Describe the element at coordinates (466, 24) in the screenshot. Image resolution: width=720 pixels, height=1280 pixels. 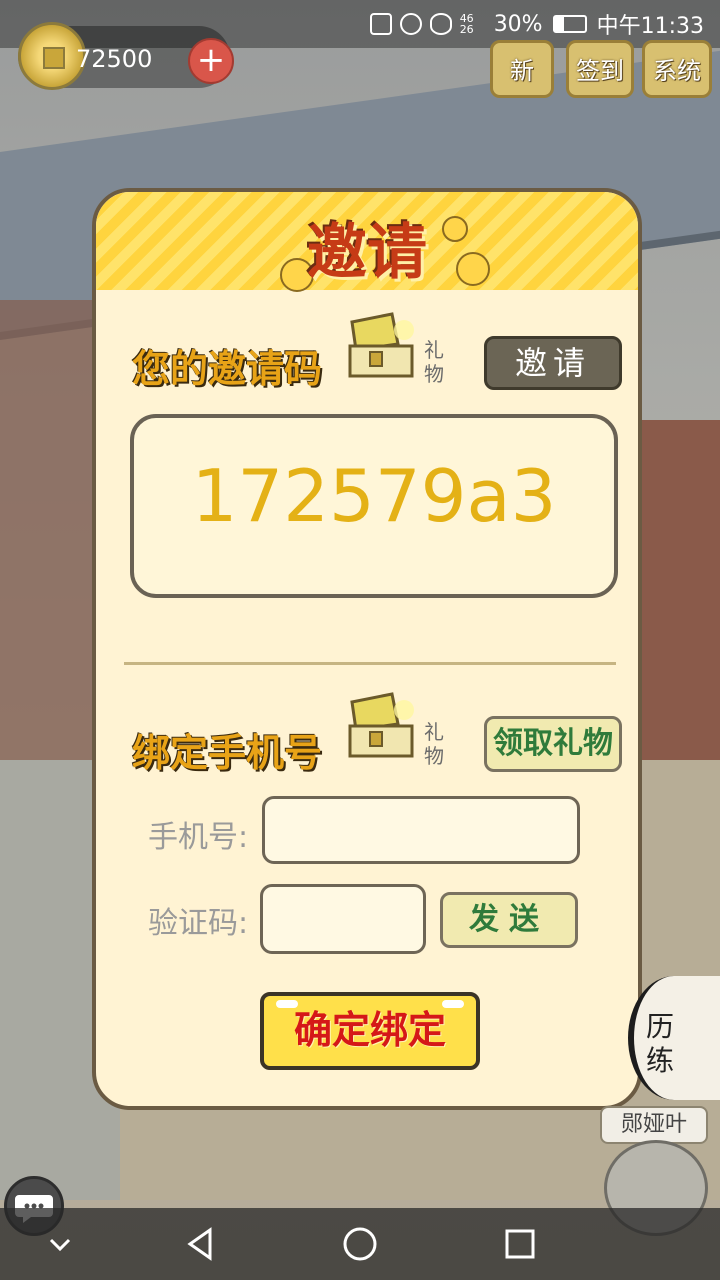
I see `network-indicator: 46 26` at that location.